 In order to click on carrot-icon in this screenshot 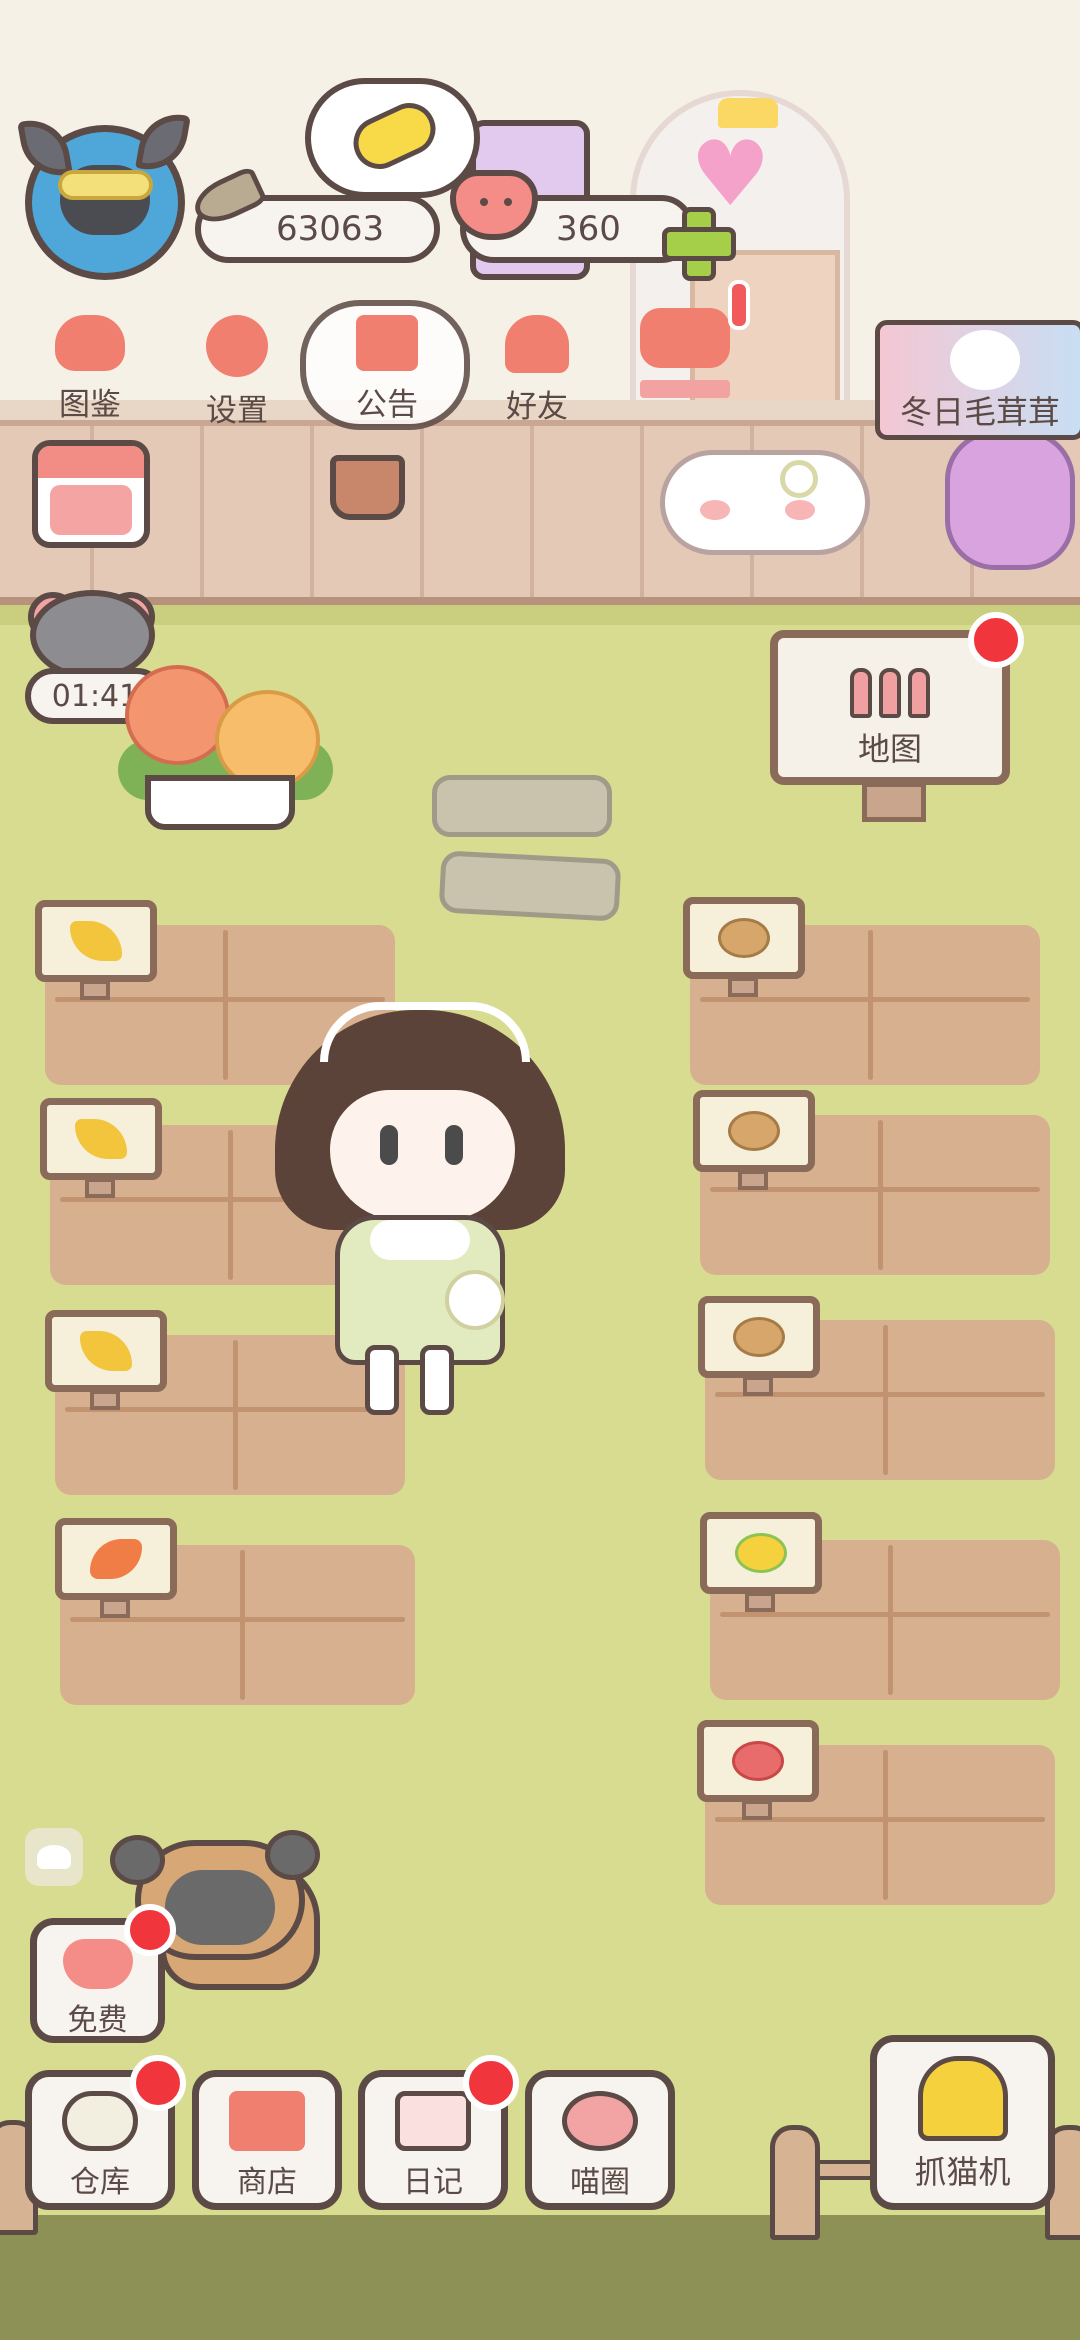, I will do `click(116, 1559)`.